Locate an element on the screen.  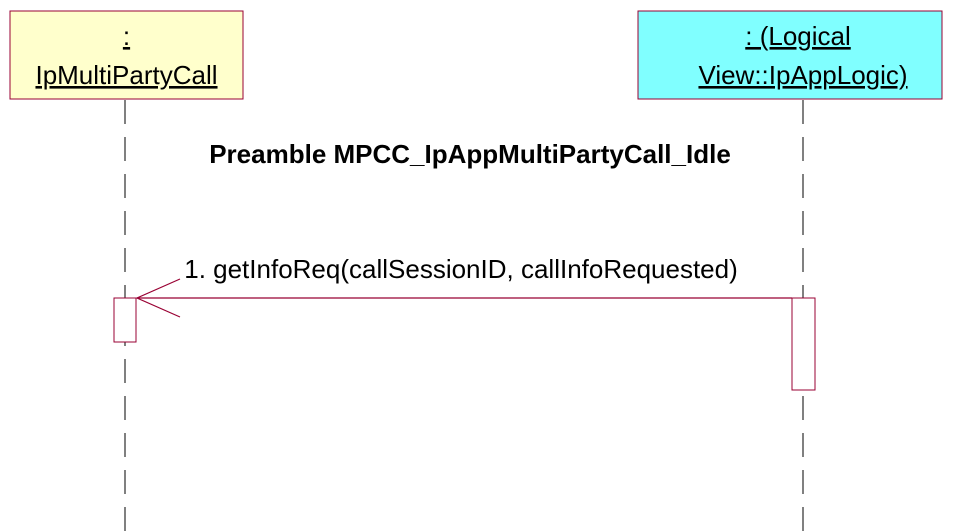
activation-bar-app-logic is located at coordinates (803, 344).